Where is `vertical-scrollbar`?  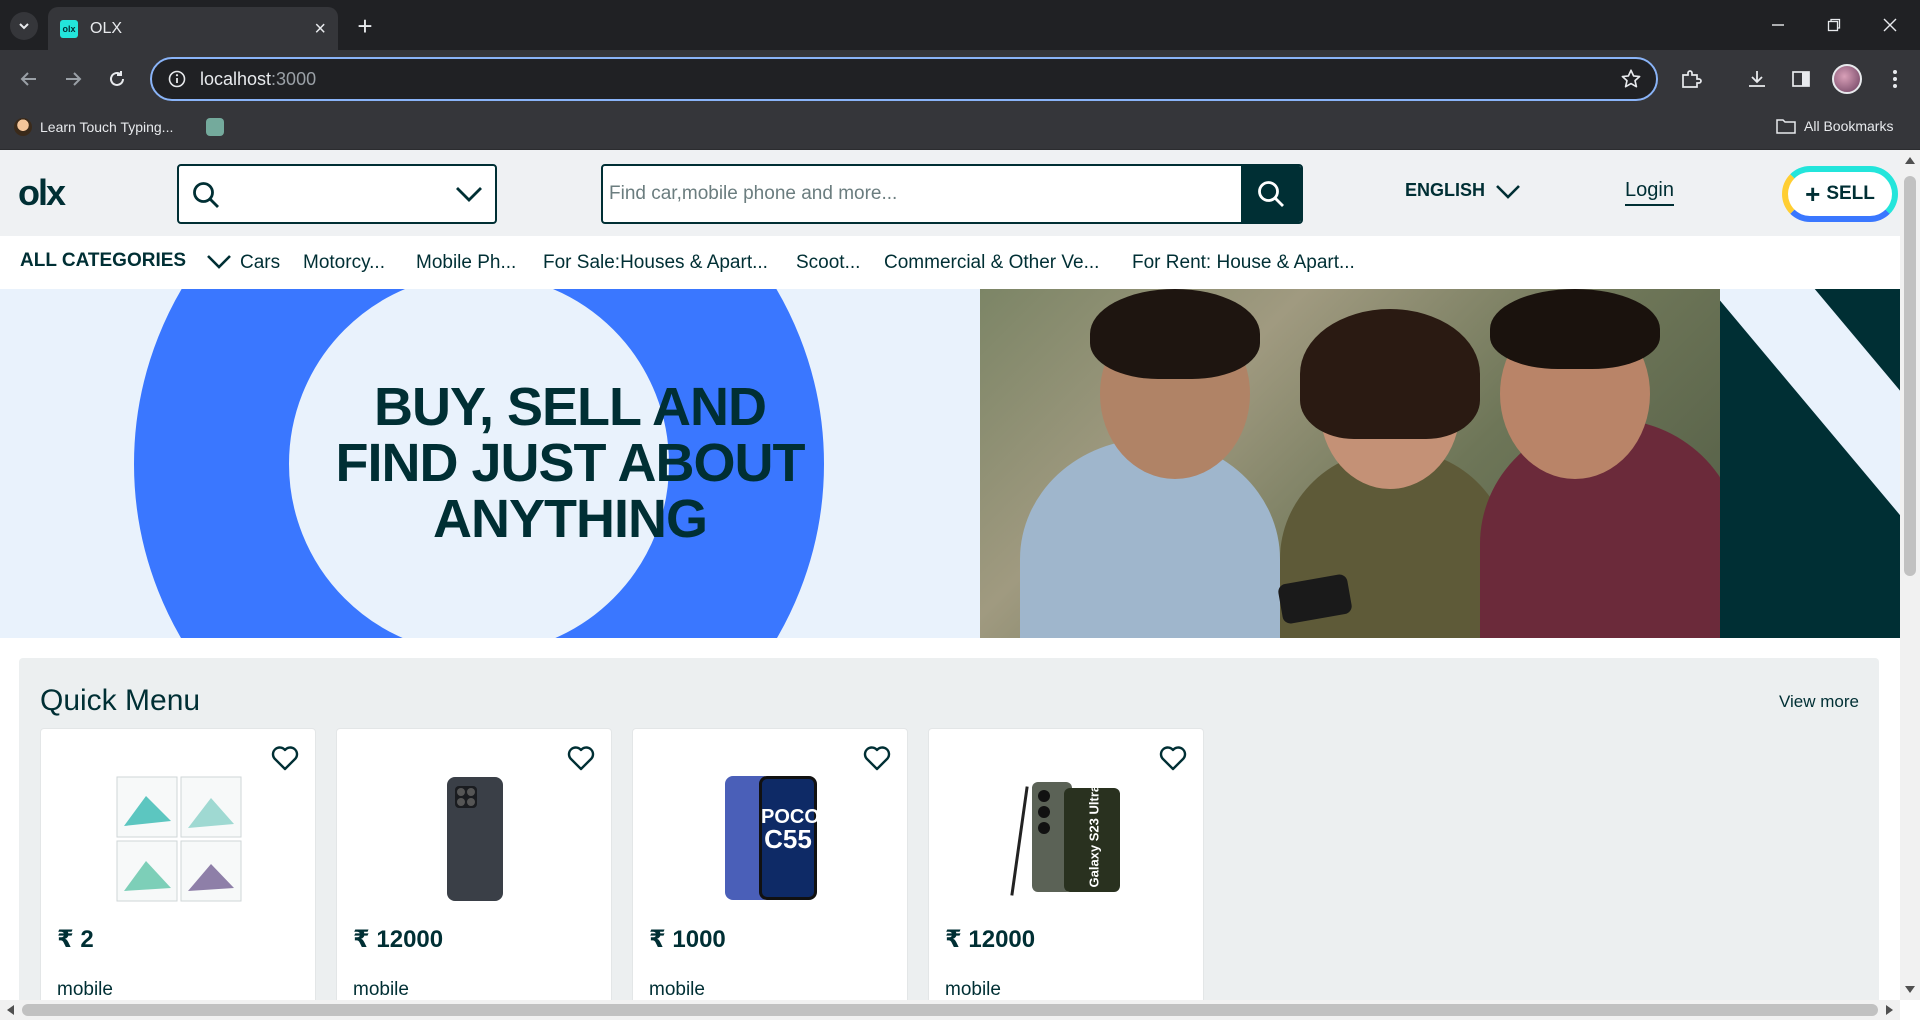 vertical-scrollbar is located at coordinates (1910, 575).